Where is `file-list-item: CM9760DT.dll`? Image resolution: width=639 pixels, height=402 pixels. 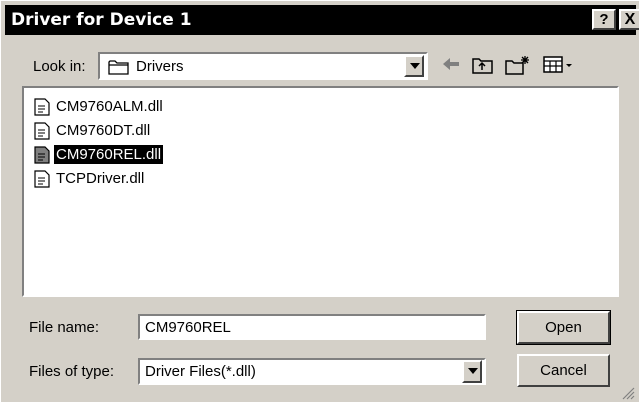 file-list-item: CM9760DT.dll is located at coordinates (93, 130).